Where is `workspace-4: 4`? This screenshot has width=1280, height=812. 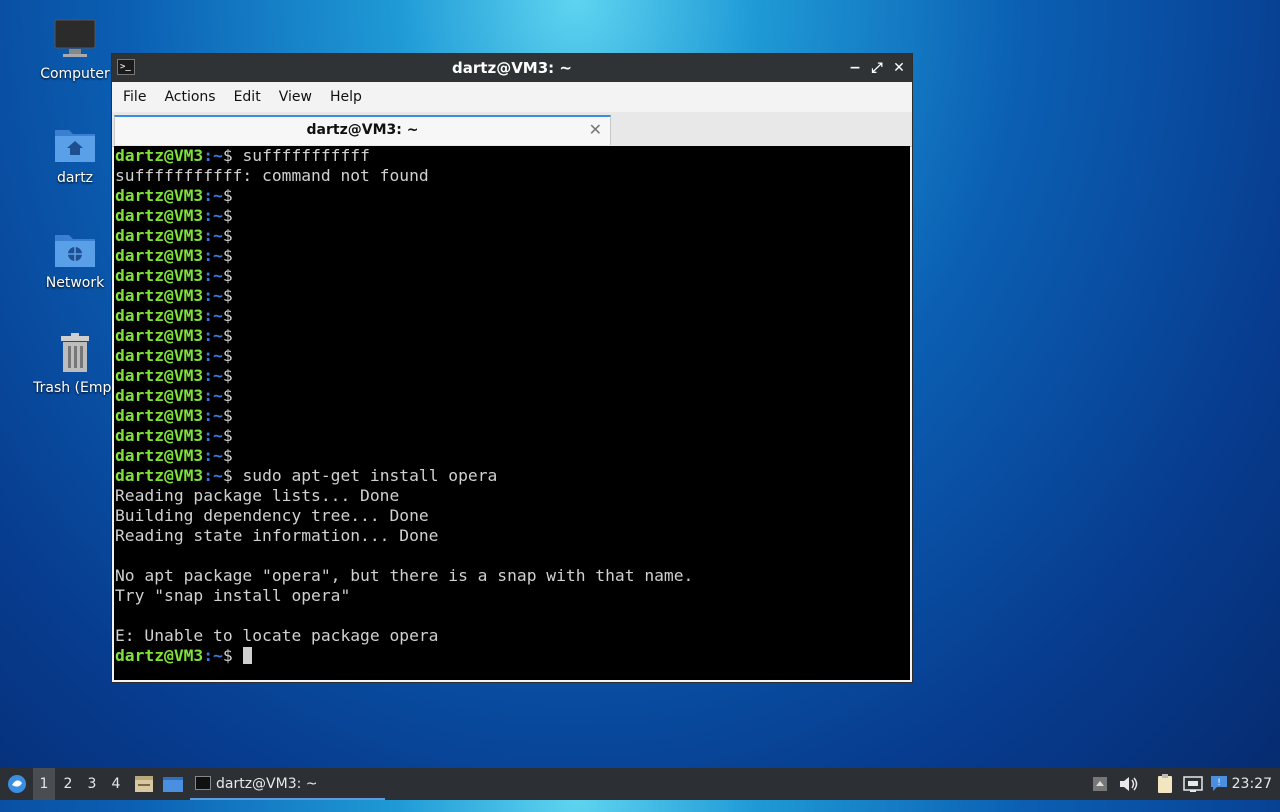 workspace-4: 4 is located at coordinates (116, 784).